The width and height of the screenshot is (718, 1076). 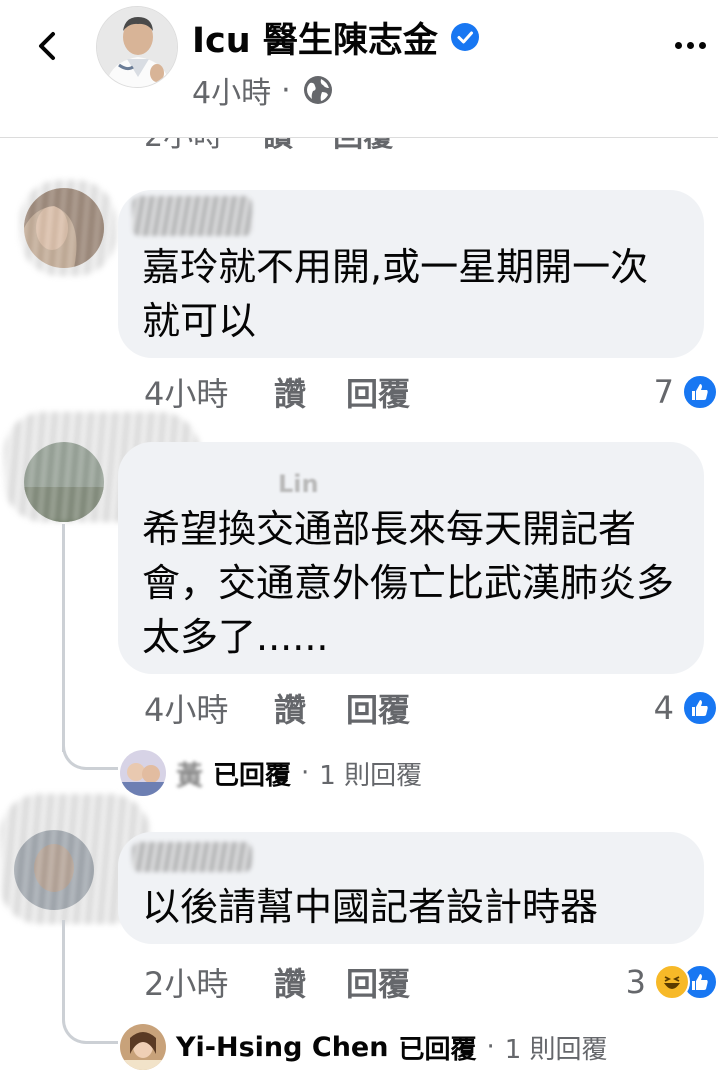 What do you see at coordinates (298, 484) in the screenshot?
I see `comment-author: Lin` at bounding box center [298, 484].